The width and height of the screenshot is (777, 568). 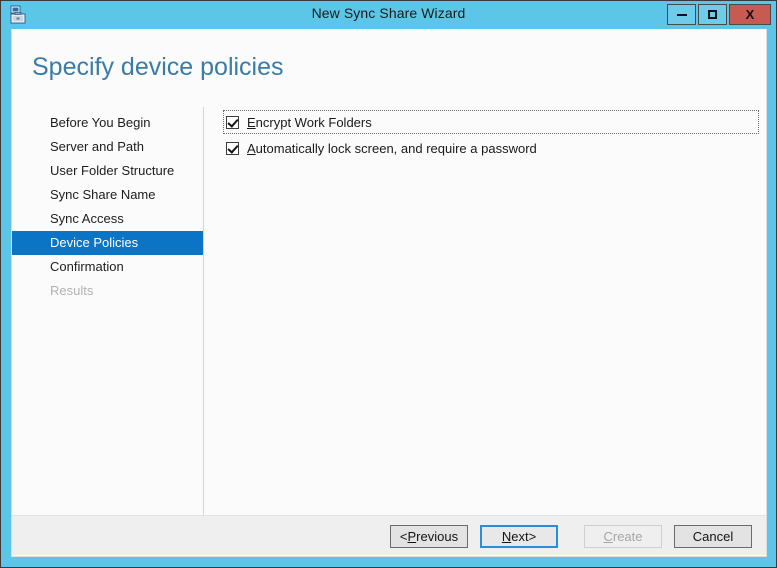 I want to click on close-button: X, so click(x=750, y=14).